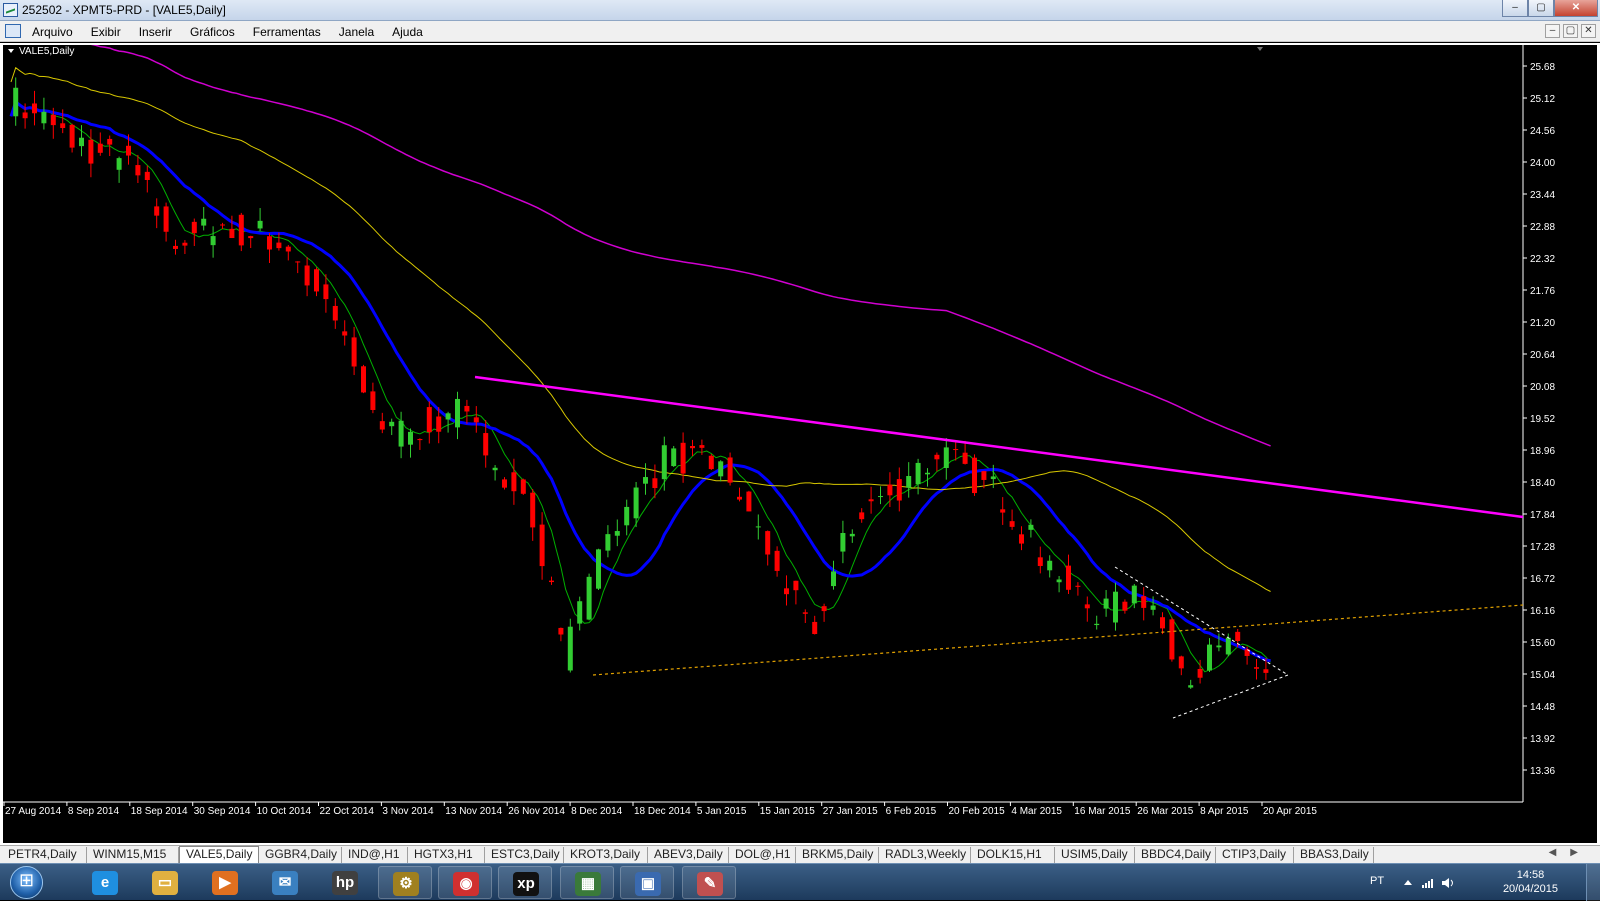 This screenshot has height=901, width=1600. I want to click on title-bar: 252502 - XPMT5-PRD - [VALE5,Daily] – ▢ ✕, so click(800, 10).